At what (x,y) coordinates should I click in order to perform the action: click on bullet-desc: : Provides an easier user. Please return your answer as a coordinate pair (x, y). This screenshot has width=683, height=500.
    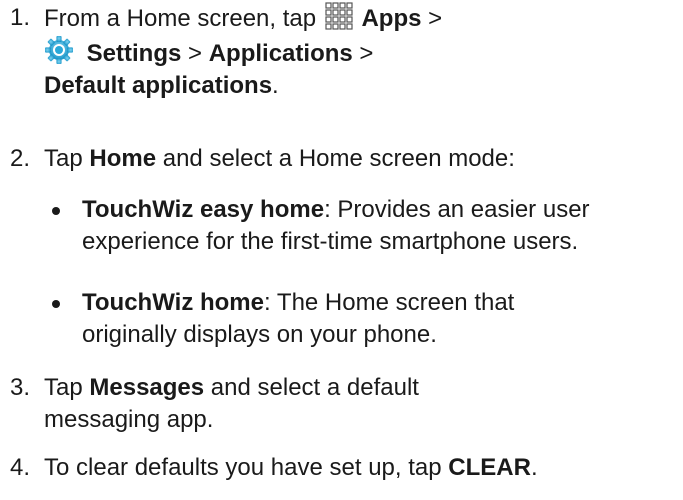
    Looking at the image, I should click on (457, 209).